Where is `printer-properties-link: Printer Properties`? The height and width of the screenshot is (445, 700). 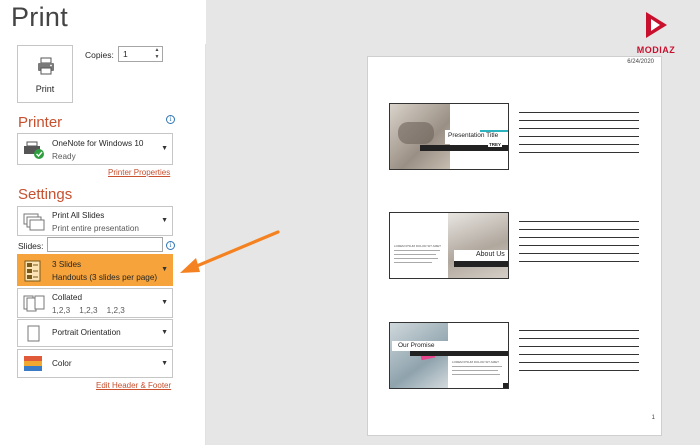 printer-properties-link: Printer Properties is located at coordinates (139, 172).